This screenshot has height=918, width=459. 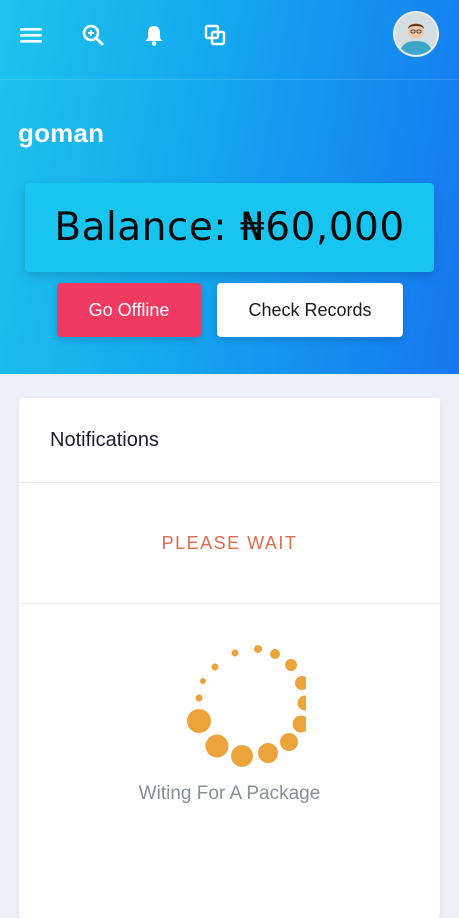 What do you see at coordinates (31, 35) in the screenshot?
I see `menu-icon` at bounding box center [31, 35].